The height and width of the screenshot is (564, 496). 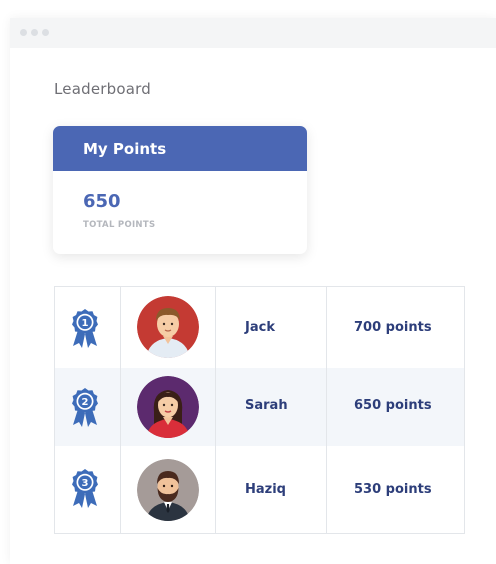 I want to click on player-name: Jack, so click(x=260, y=327).